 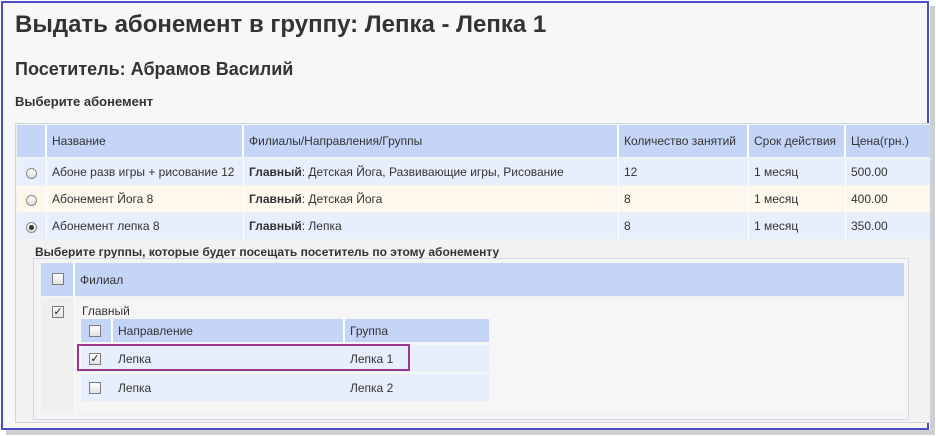 I want to click on header-price: Цена(грн.), so click(x=888, y=141).